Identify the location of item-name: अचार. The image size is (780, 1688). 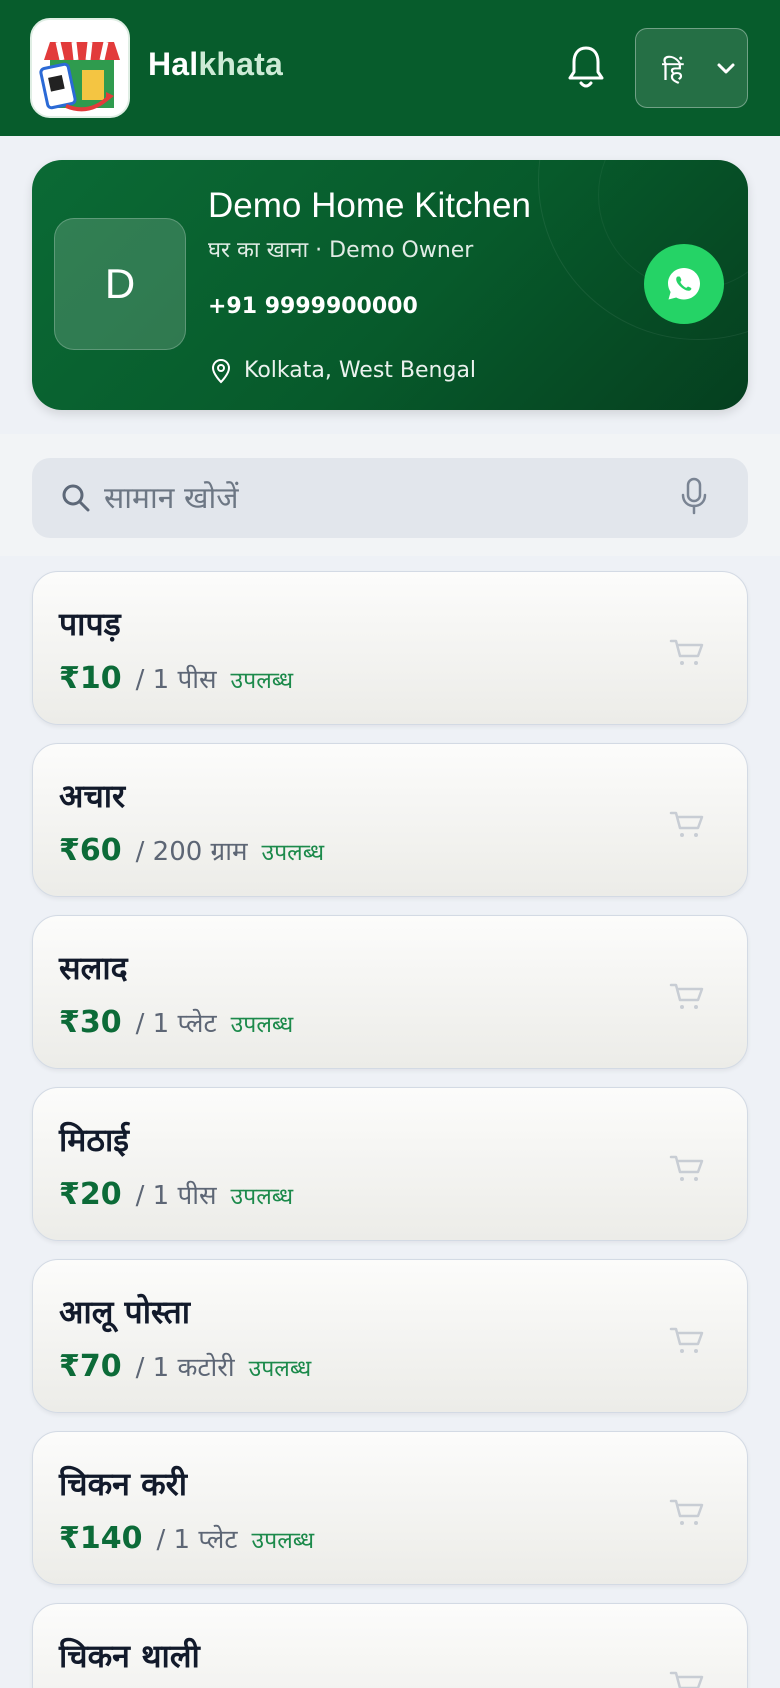
(92, 796).